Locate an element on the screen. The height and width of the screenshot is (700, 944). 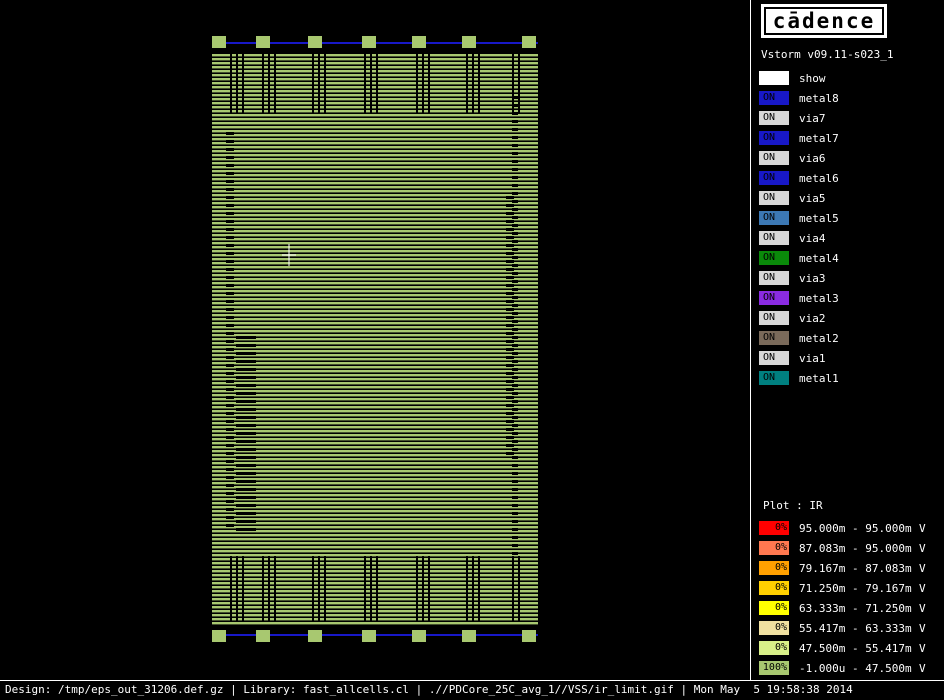
logo-text: cādence is located at coordinates (824, 21).